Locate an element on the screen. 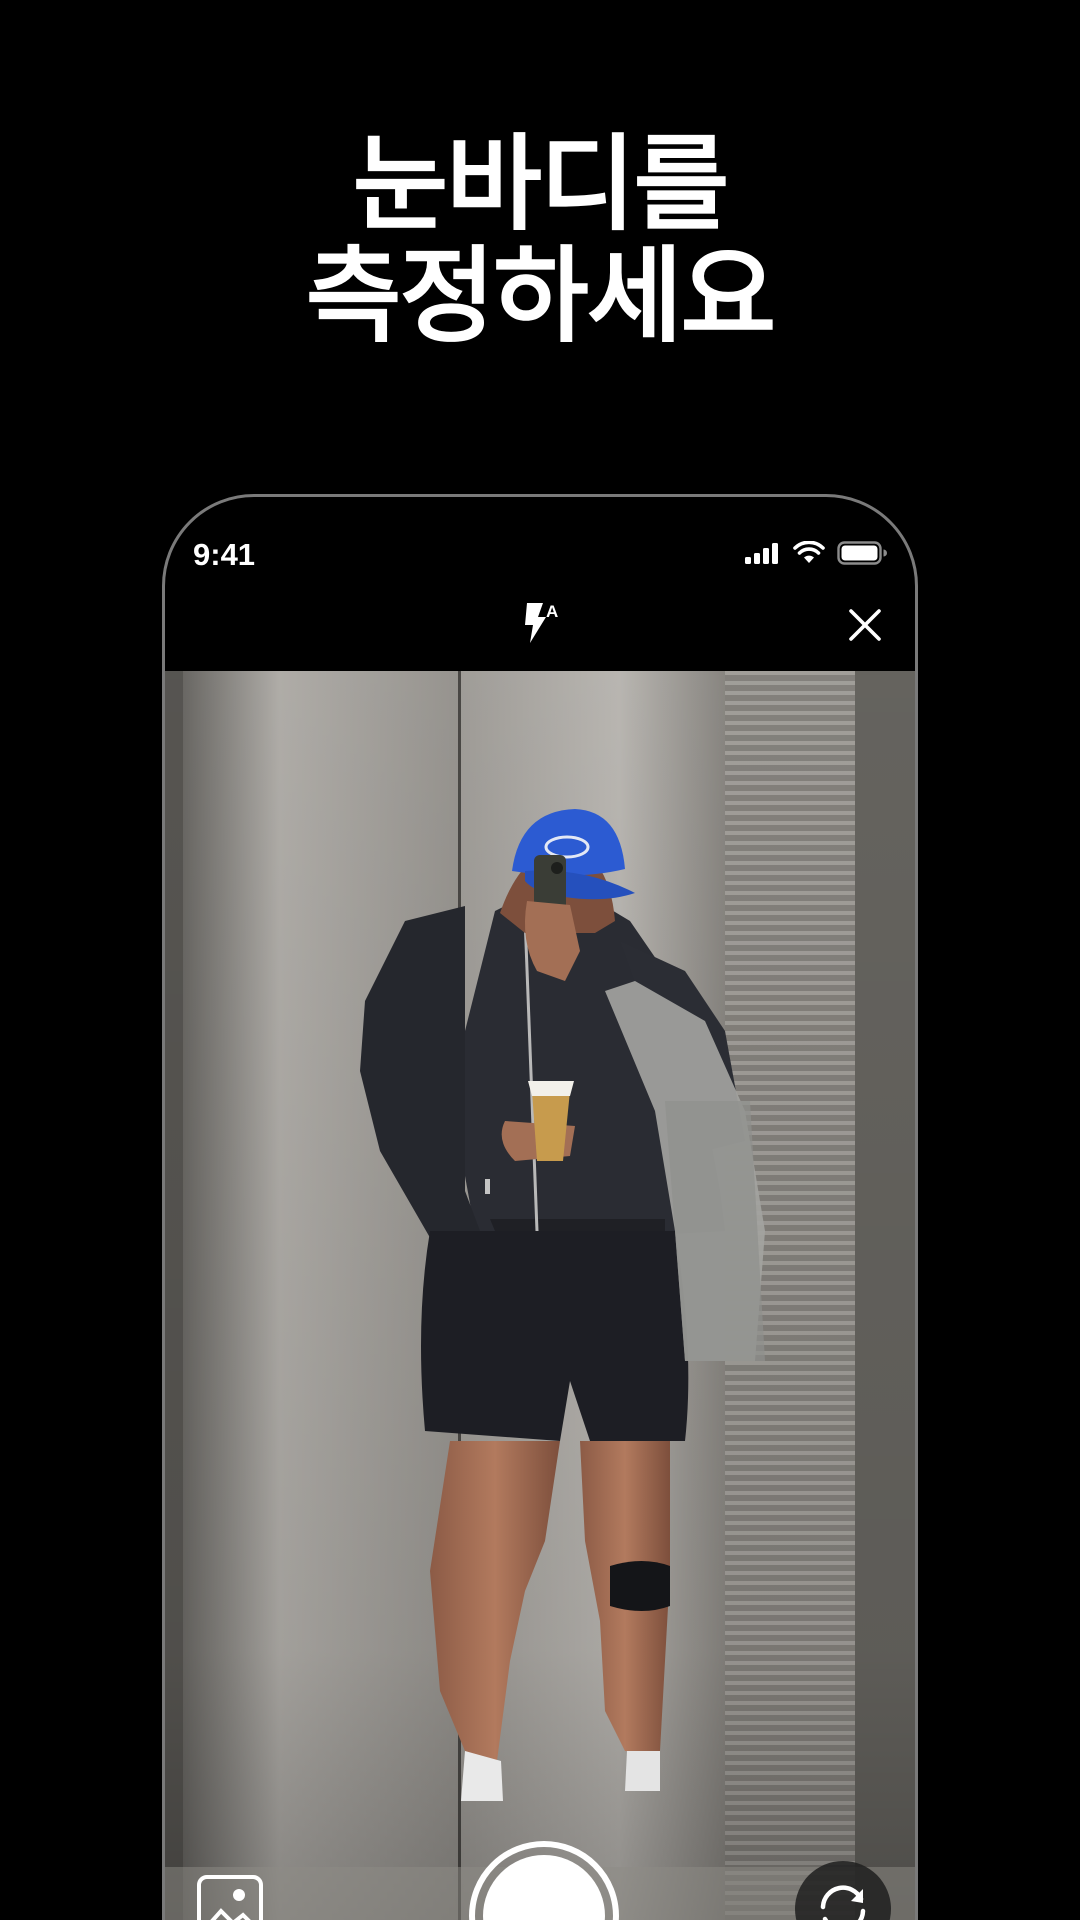 This screenshot has width=1080, height=1920. close-icon is located at coordinates (865, 627).